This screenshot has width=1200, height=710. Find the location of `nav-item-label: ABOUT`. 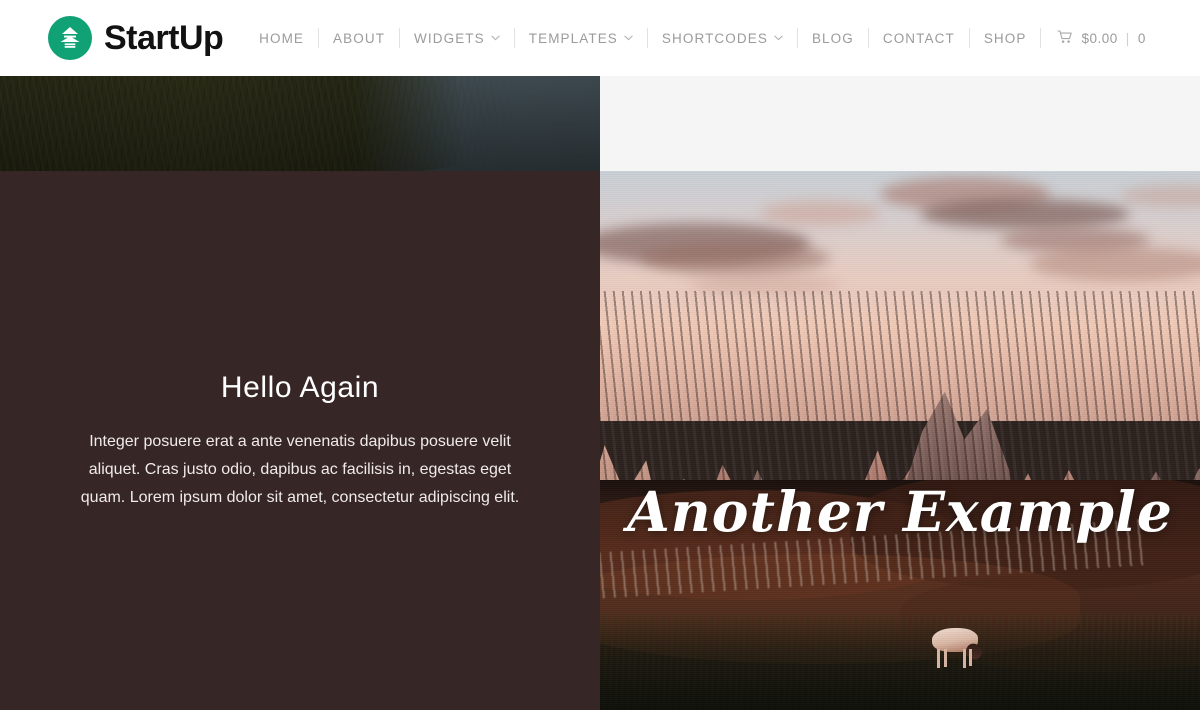

nav-item-label: ABOUT is located at coordinates (359, 38).